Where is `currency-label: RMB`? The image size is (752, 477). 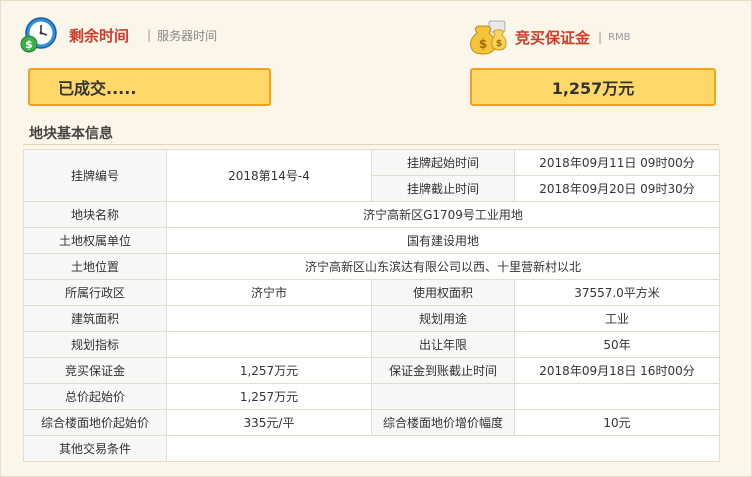
currency-label: RMB is located at coordinates (619, 37).